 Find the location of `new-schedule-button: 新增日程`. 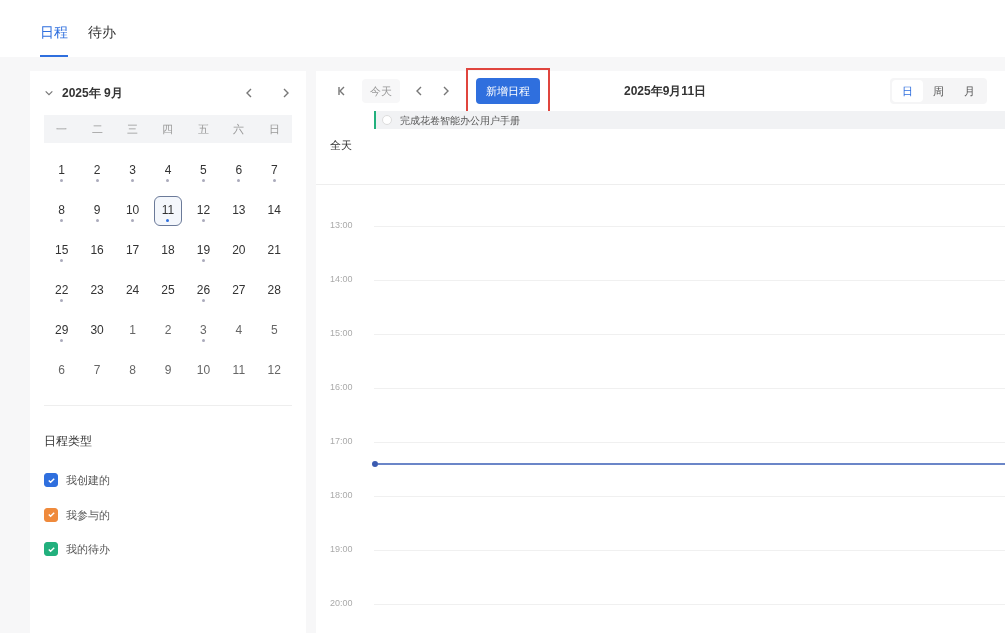

new-schedule-button: 新增日程 is located at coordinates (508, 91).